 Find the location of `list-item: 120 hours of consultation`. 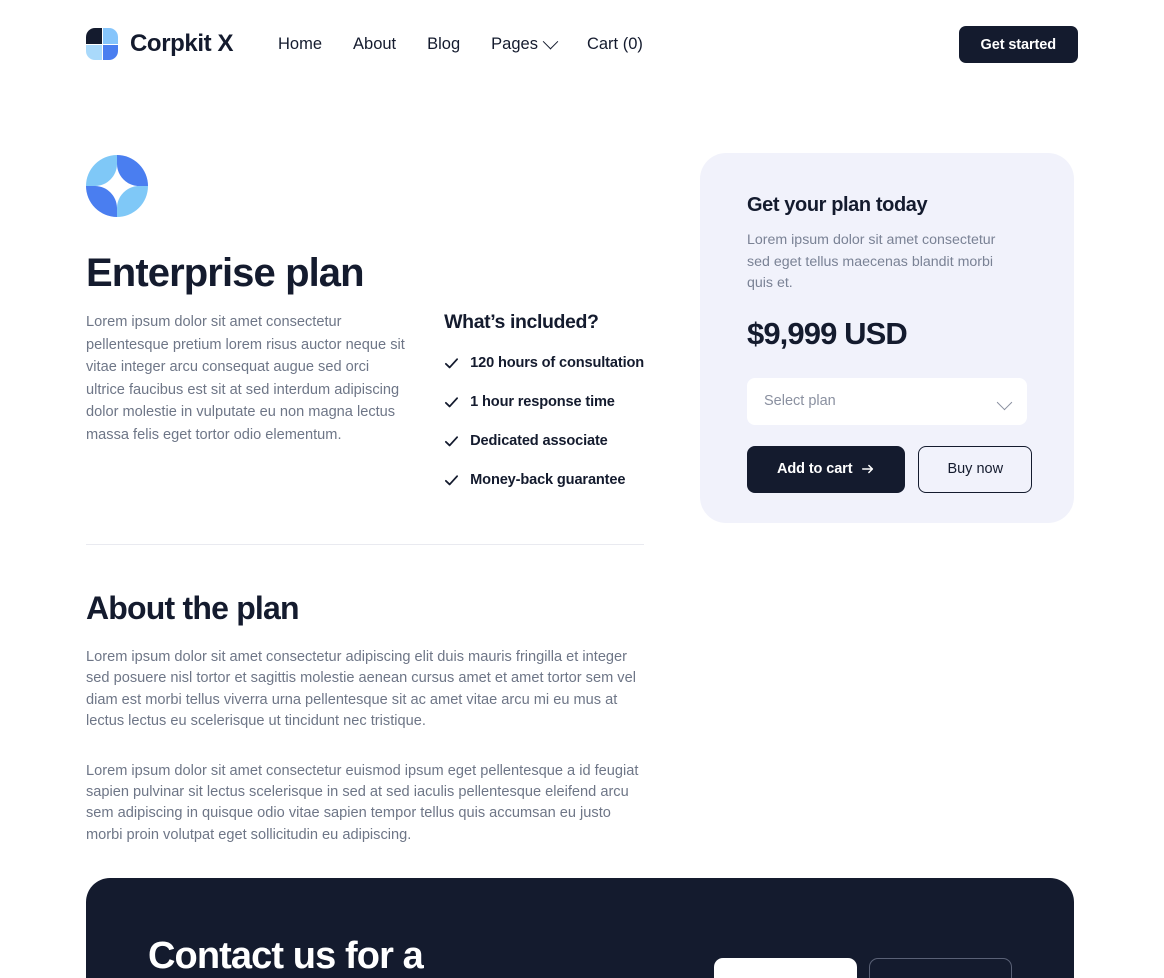

list-item: 120 hours of consultation is located at coordinates (544, 363).